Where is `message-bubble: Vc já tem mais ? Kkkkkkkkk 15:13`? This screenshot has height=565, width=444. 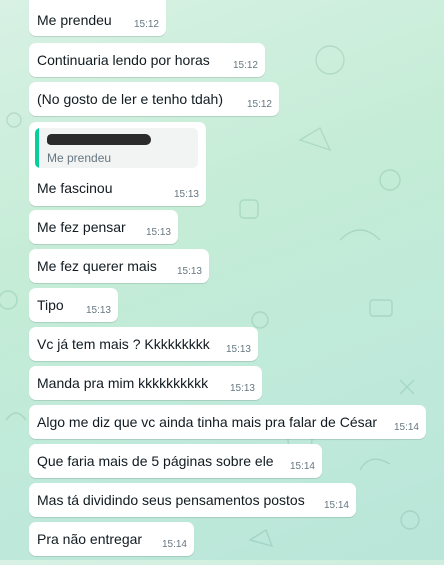 message-bubble: Vc já tem mais ? Kkkkkkkkk 15:13 is located at coordinates (143, 344).